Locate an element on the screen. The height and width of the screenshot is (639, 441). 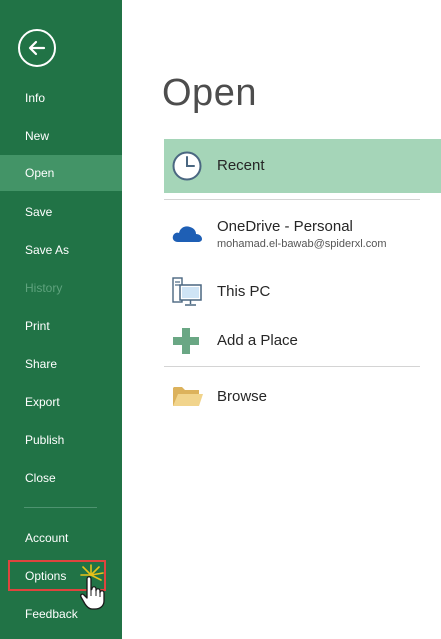
sidebar-item-label: Share is located at coordinates (41, 364).